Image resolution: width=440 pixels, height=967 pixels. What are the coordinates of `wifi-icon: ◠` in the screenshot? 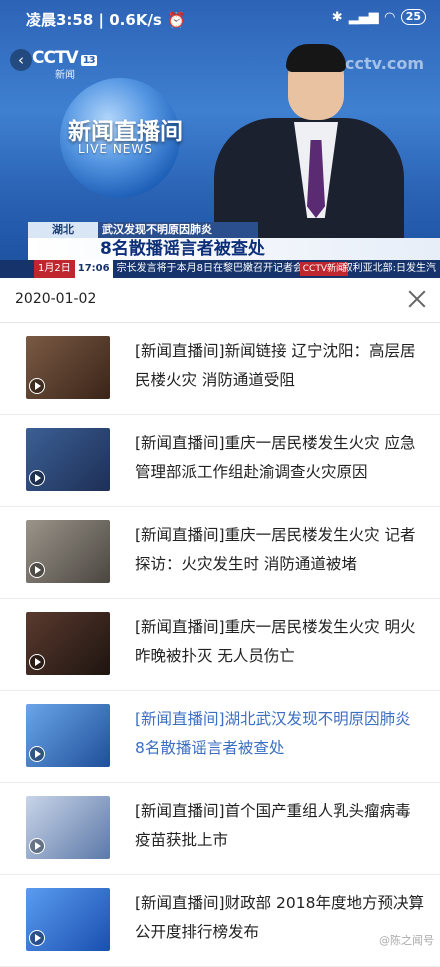 It's located at (389, 17).